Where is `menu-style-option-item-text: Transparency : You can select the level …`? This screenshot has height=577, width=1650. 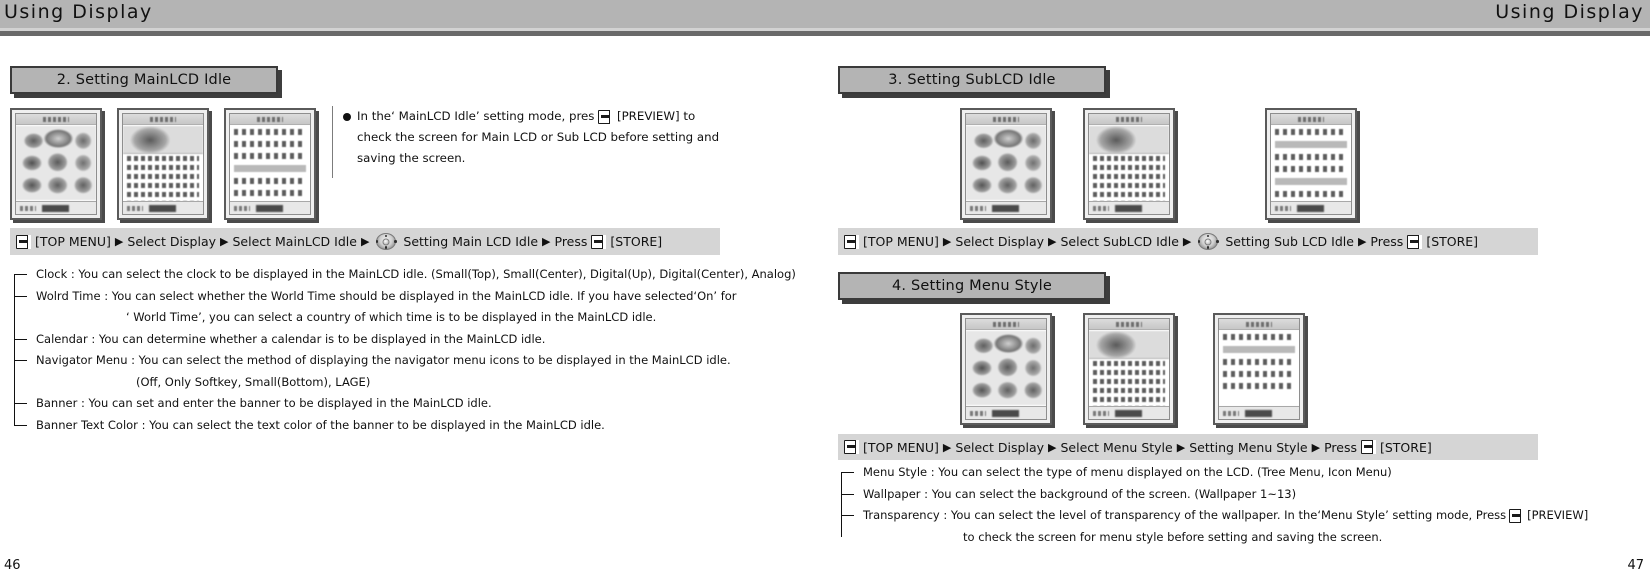 menu-style-option-item-text: Transparency : You can select the level … is located at coordinates (1185, 515).